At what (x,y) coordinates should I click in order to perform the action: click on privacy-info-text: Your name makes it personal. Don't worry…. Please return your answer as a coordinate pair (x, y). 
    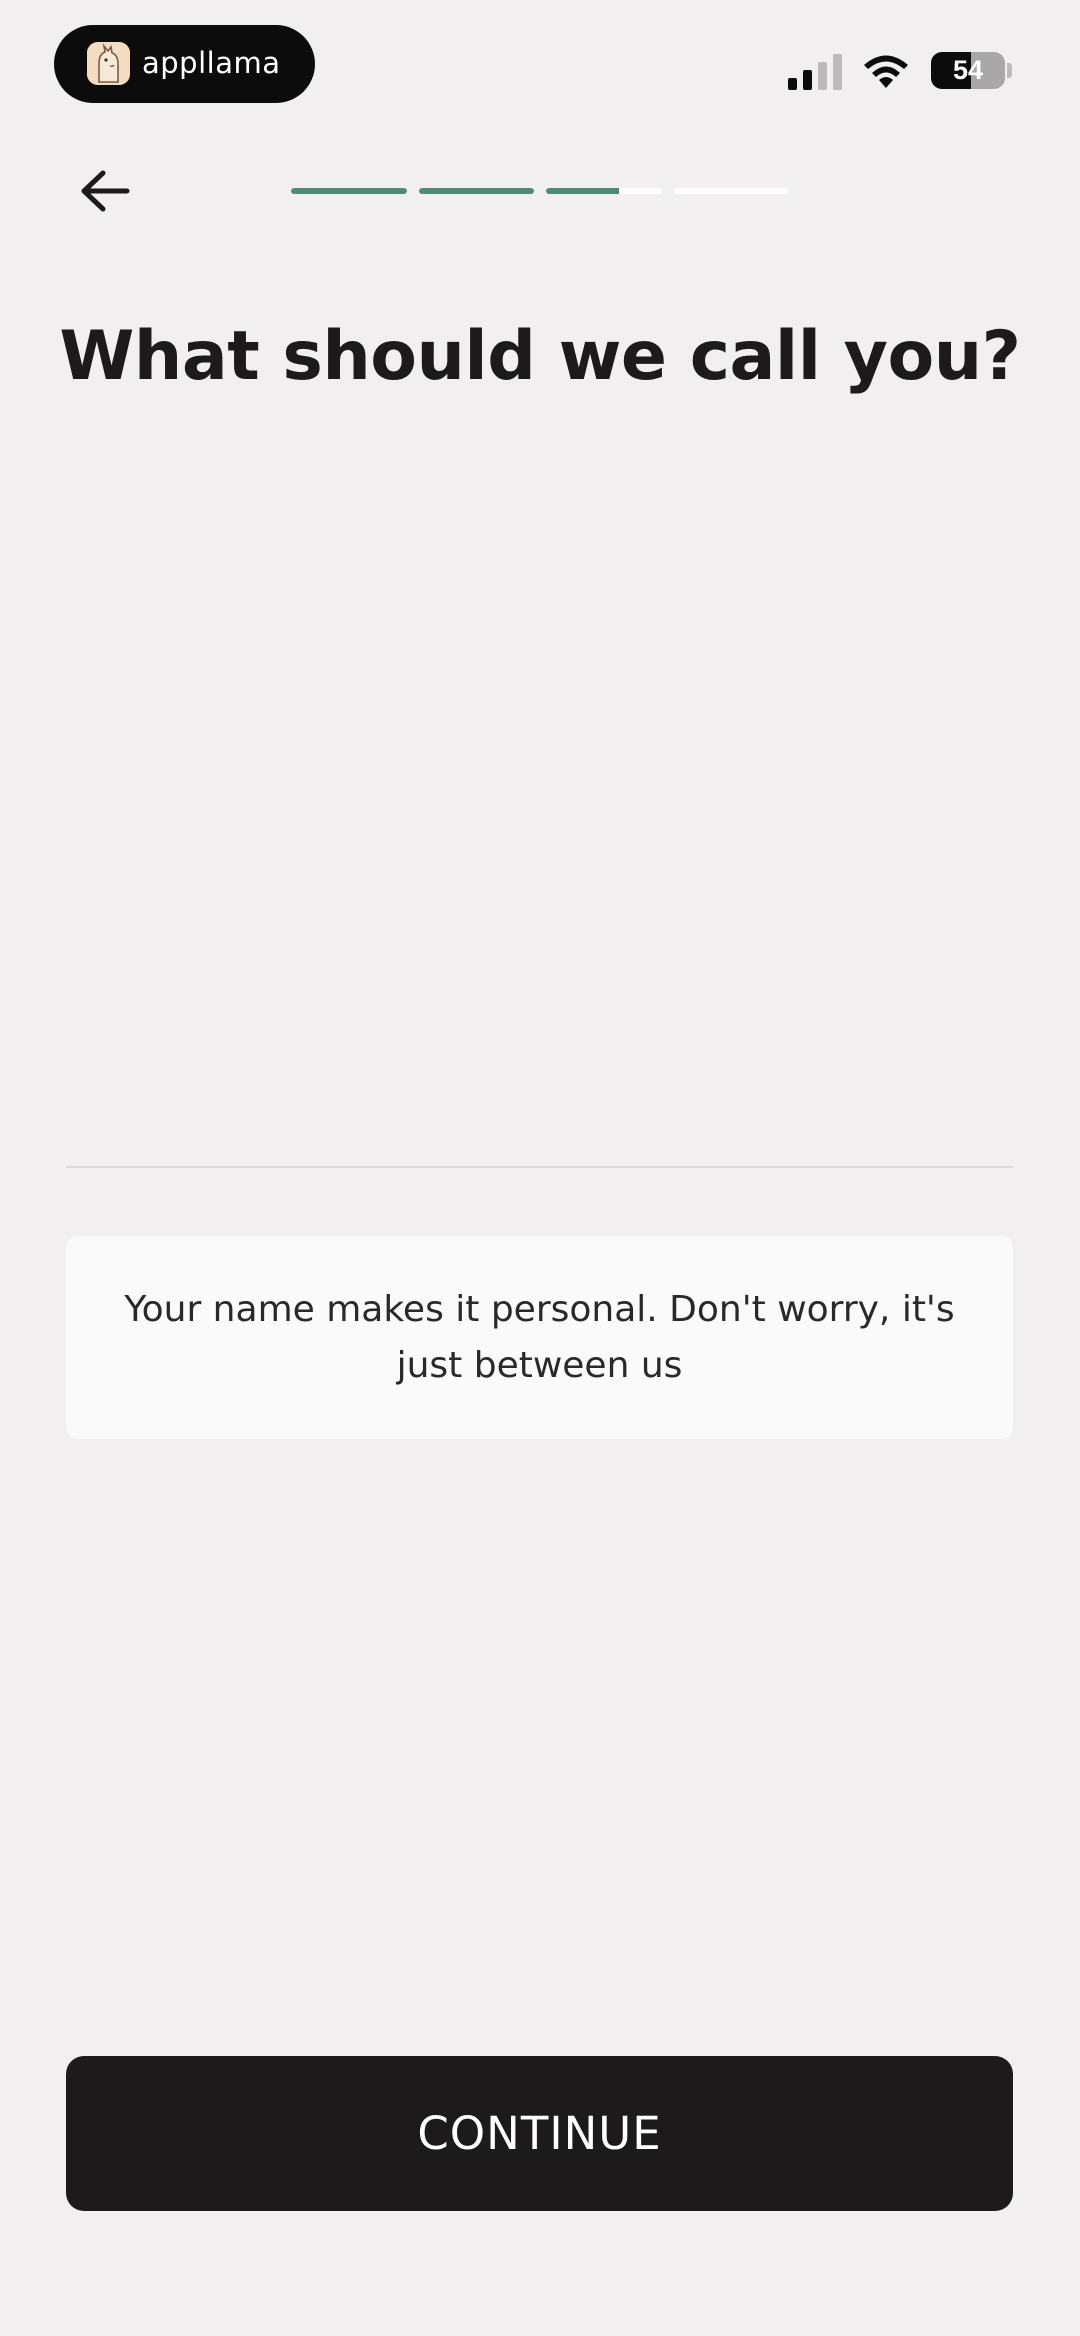
    Looking at the image, I should click on (539, 1337).